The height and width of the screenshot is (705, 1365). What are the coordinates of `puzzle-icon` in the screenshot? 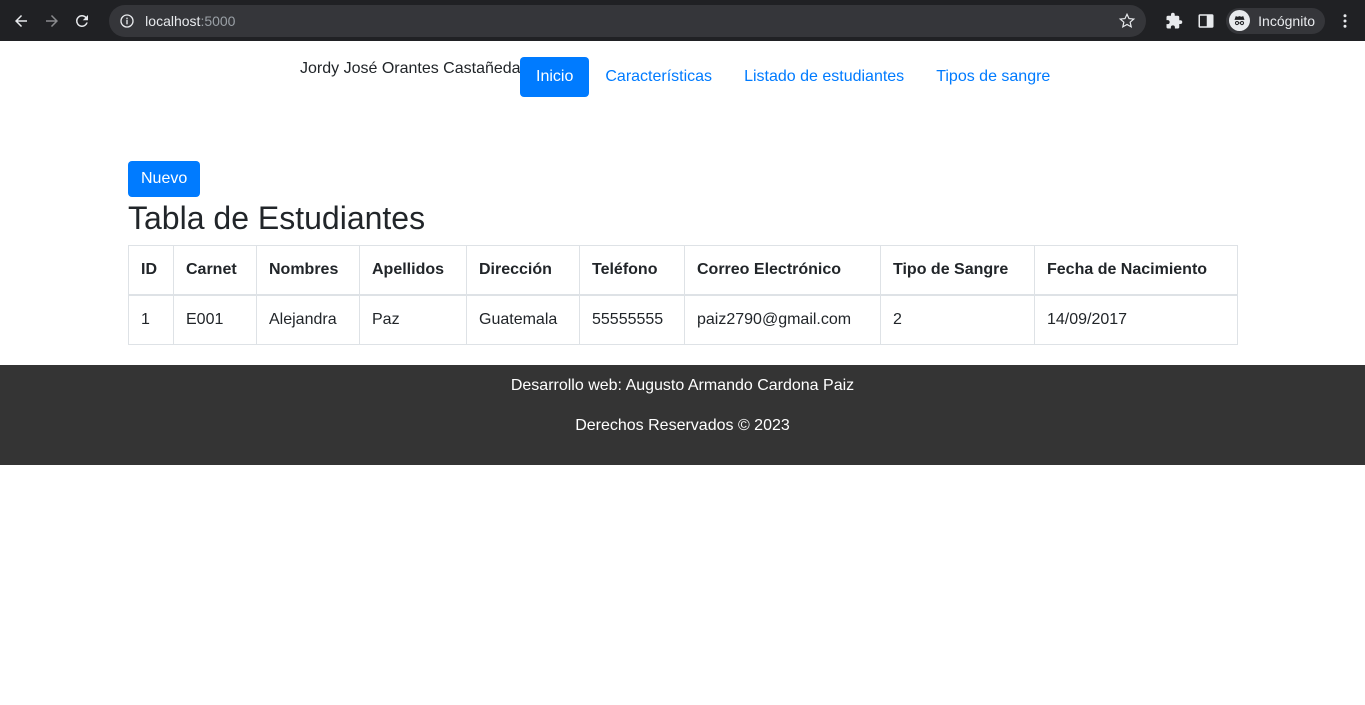 It's located at (1174, 20).